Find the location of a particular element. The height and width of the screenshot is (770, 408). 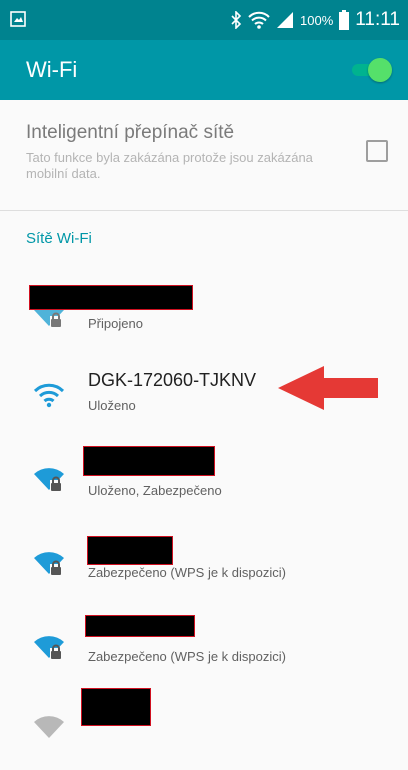

networks-section-title: Sítě Wi-Fi is located at coordinates (59, 238).